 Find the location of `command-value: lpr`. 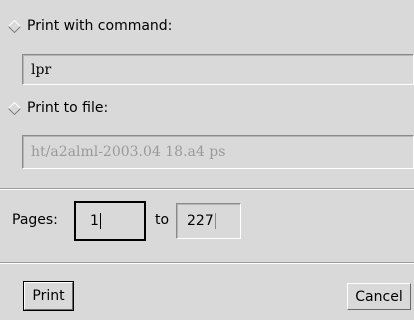

command-value: lpr is located at coordinates (41, 69).